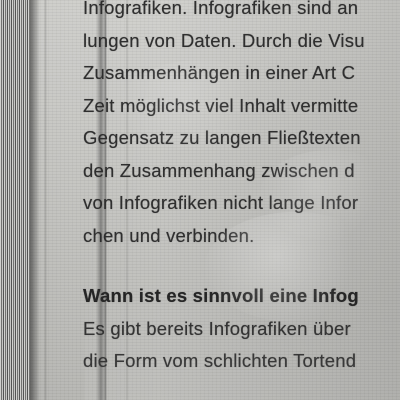 The width and height of the screenshot is (400, 400). I want to click on text-line: die Form vom schlichten Tortend, so click(220, 360).